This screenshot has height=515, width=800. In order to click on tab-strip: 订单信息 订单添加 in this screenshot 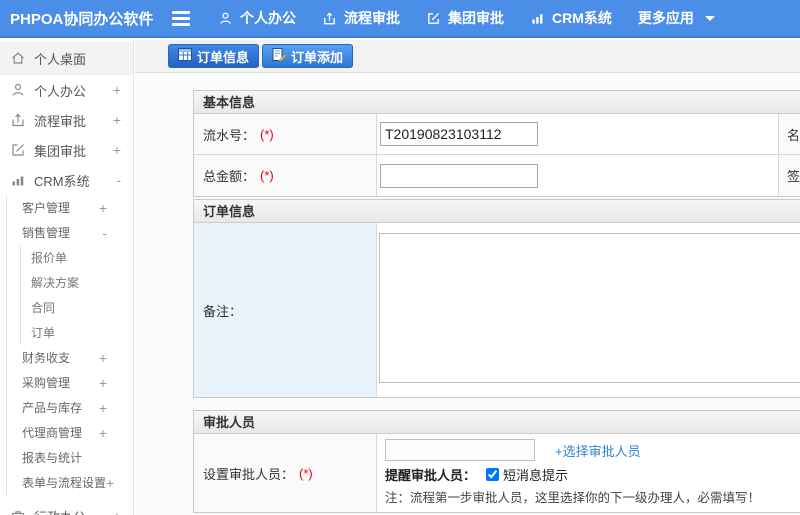, I will do `click(467, 56)`.